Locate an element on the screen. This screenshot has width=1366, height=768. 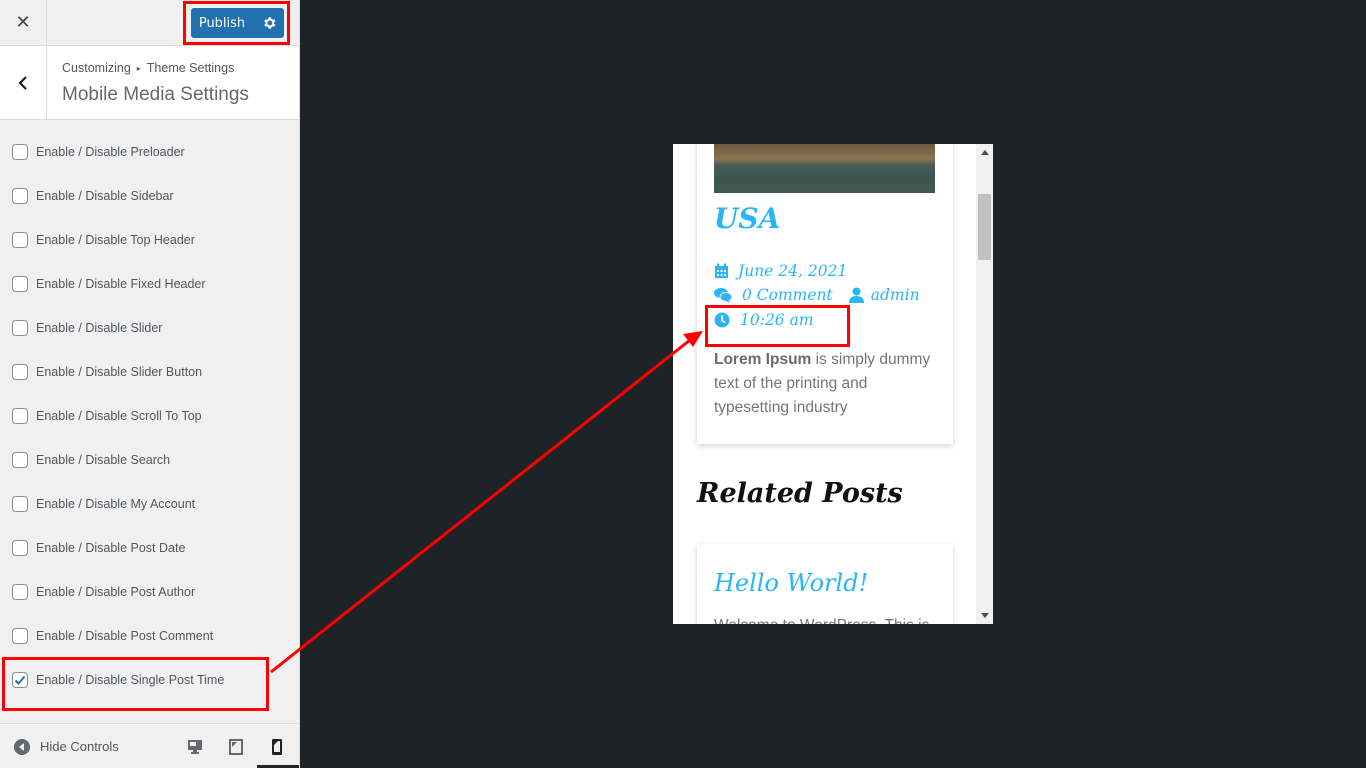
control-label: Enable / Disable Top Header is located at coordinates (115, 240).